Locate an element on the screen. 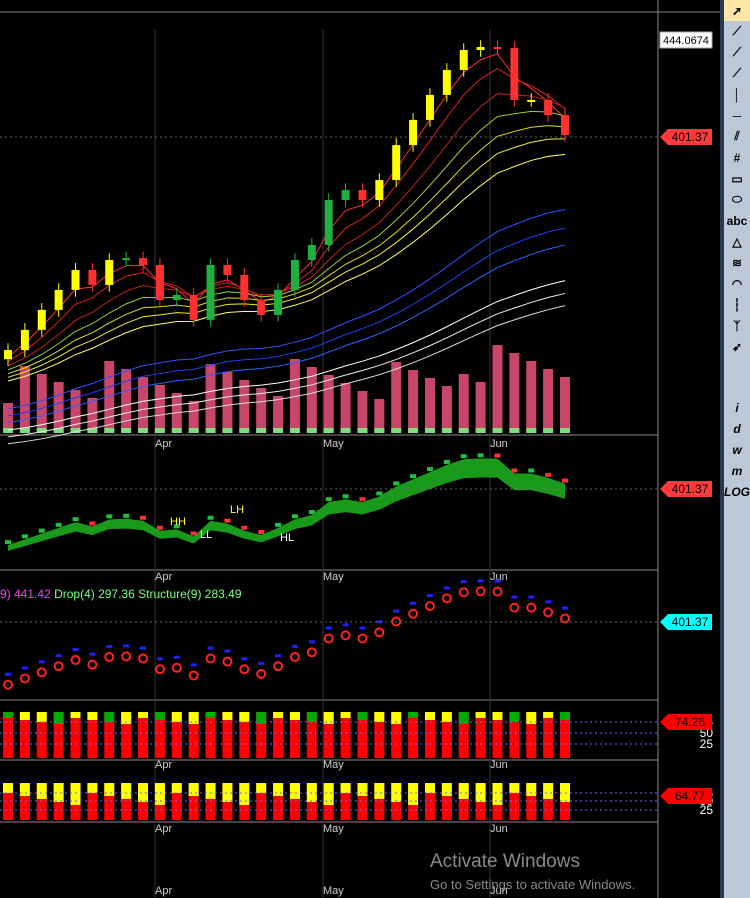 The height and width of the screenshot is (898, 750). period-d-button: d is located at coordinates (737, 428).